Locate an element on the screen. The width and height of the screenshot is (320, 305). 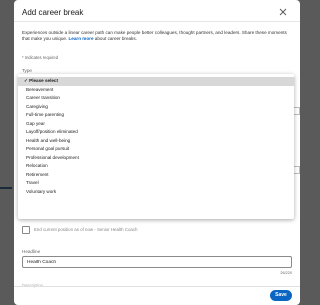
headline-label: Headline is located at coordinates (31, 251).